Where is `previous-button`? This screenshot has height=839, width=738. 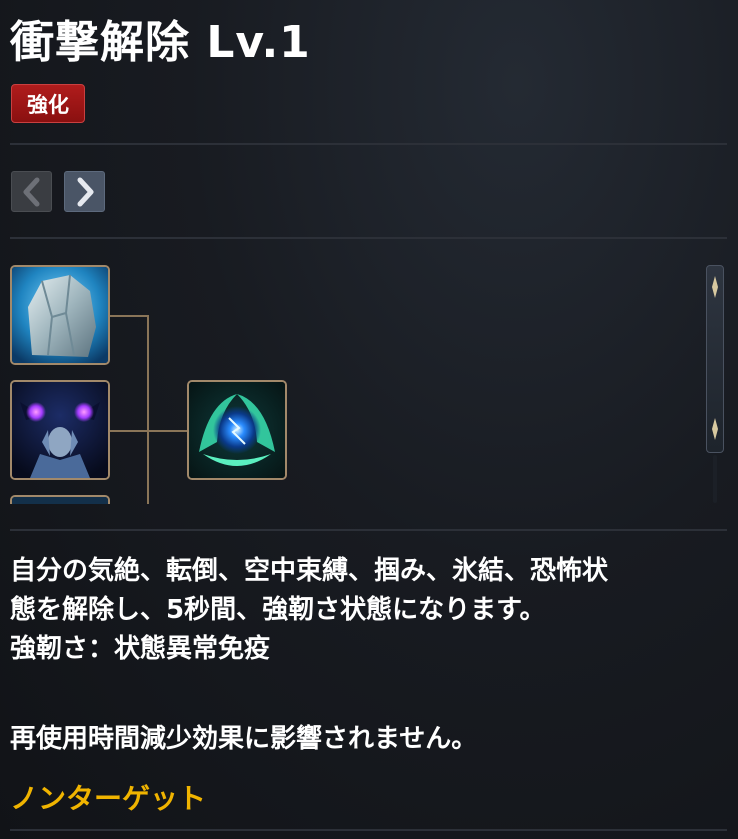 previous-button is located at coordinates (31, 191).